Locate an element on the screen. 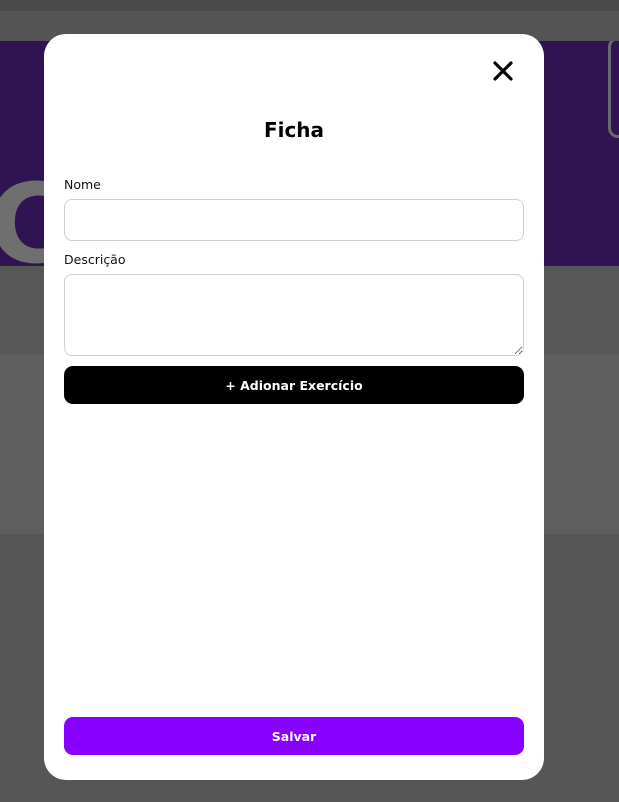 This screenshot has width=619, height=802. modal-title: Ficha is located at coordinates (294, 130).